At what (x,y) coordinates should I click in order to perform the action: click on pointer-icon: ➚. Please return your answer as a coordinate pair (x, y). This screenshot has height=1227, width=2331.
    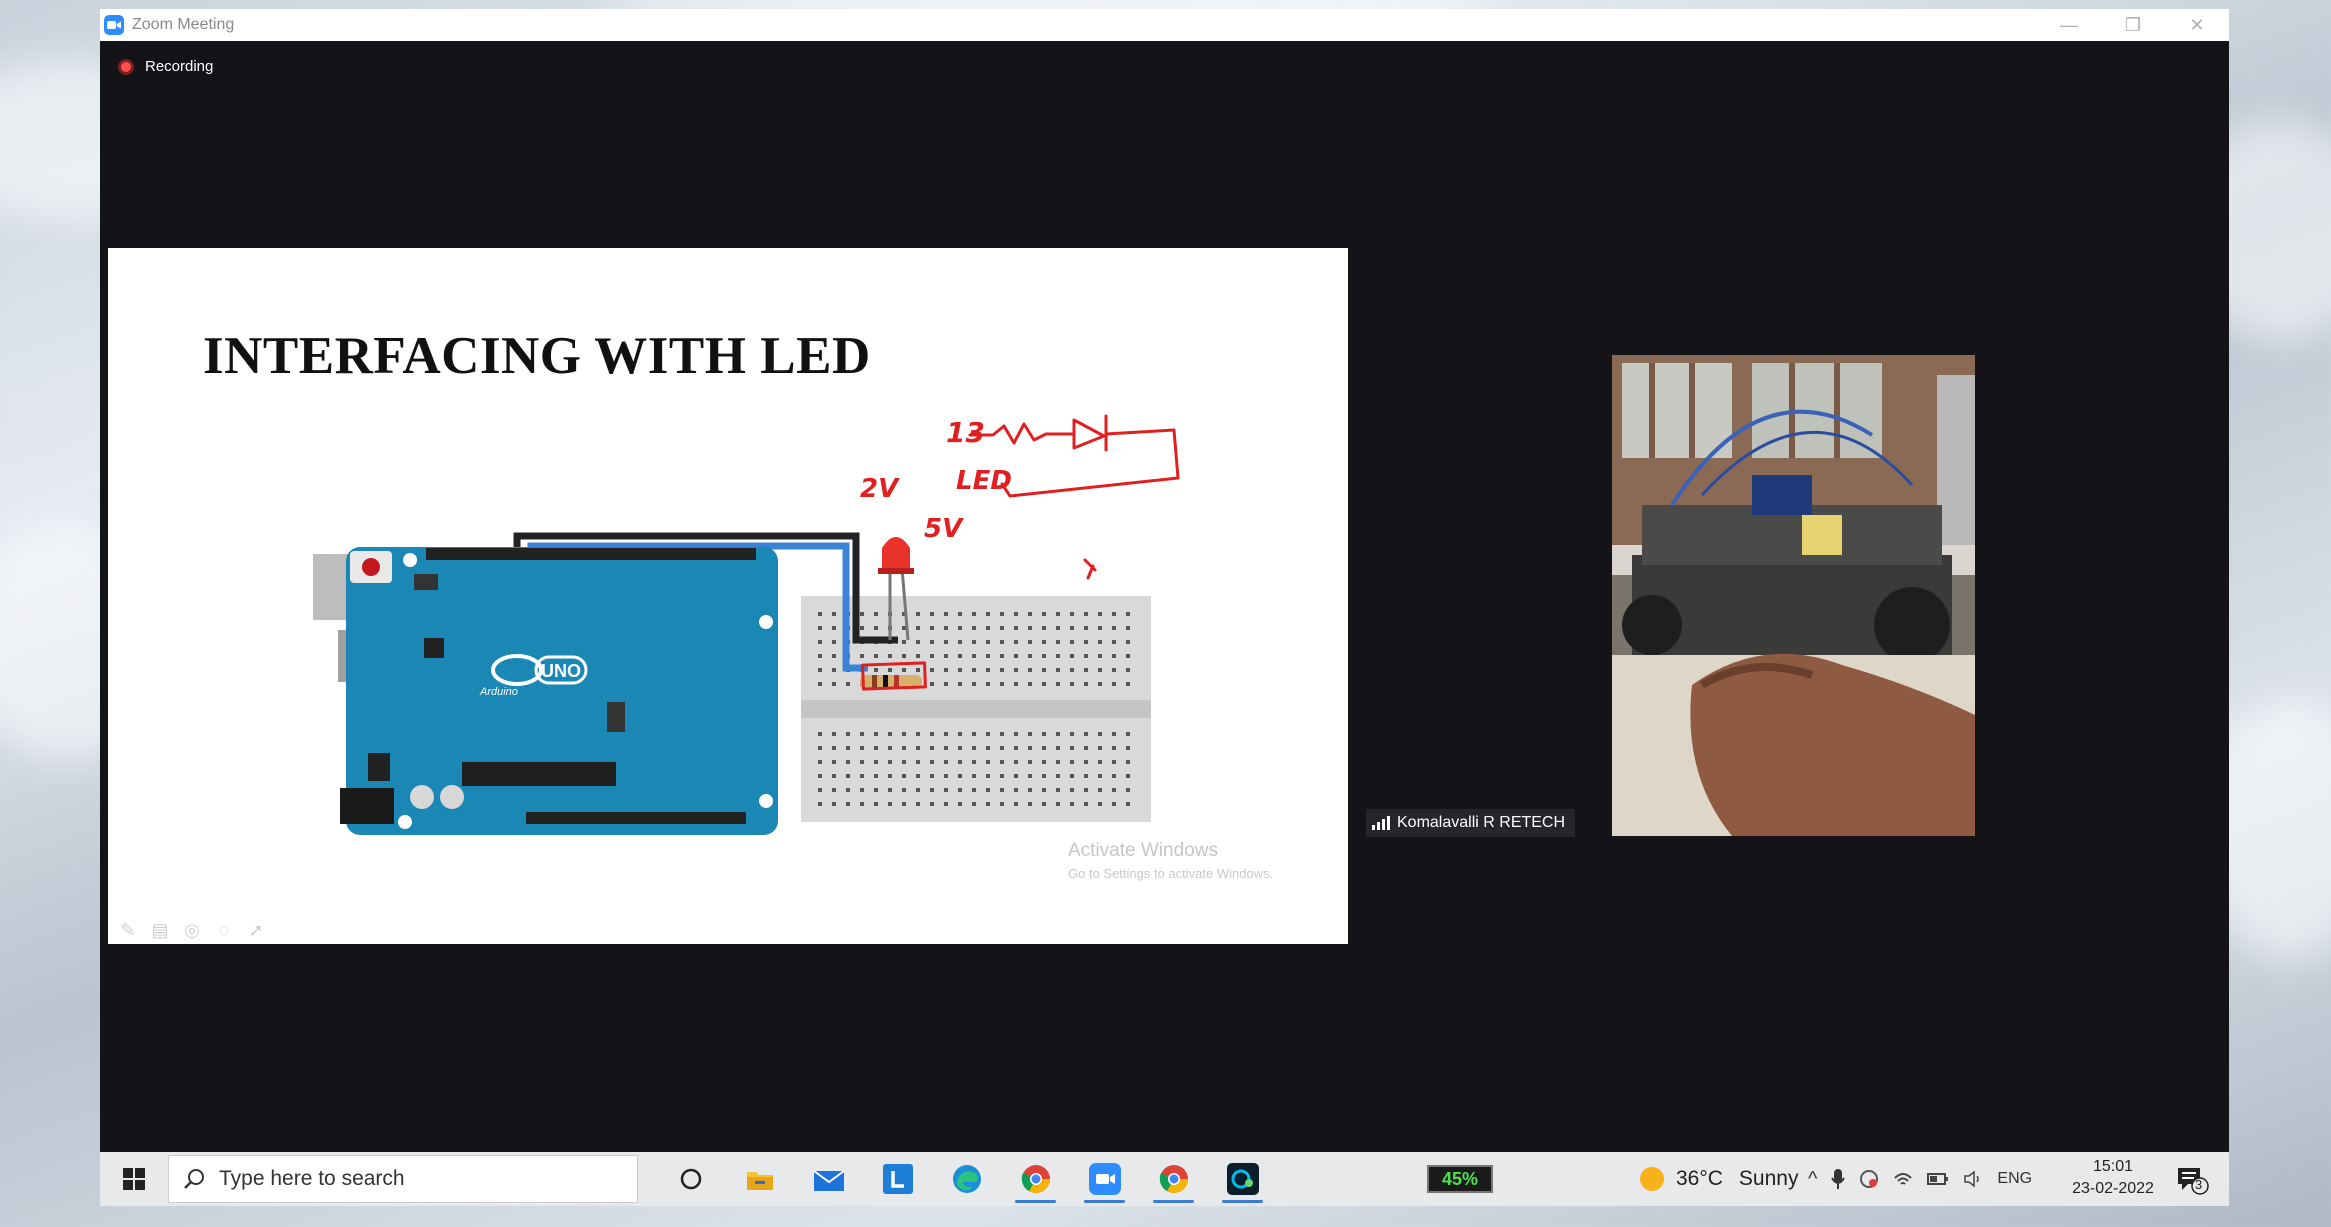
    Looking at the image, I should click on (256, 930).